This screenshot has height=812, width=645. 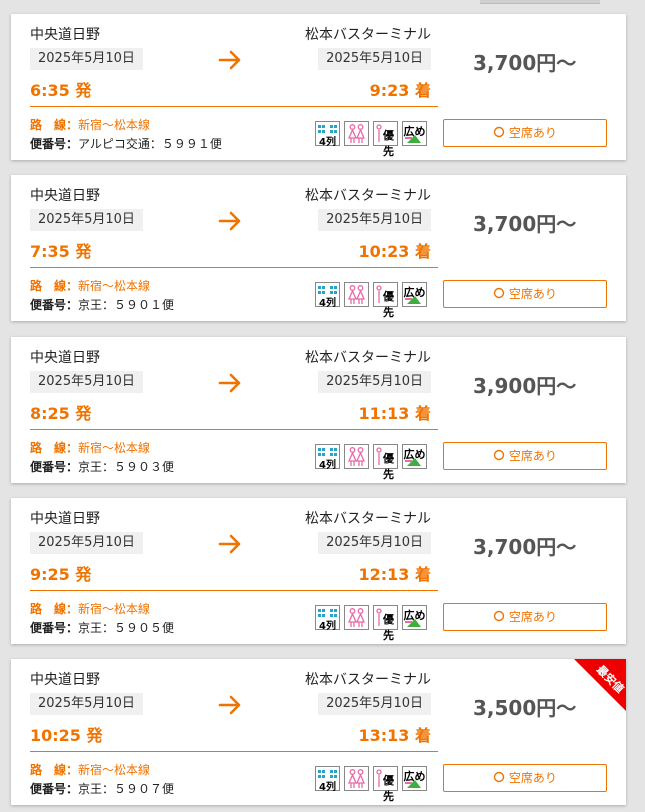 What do you see at coordinates (102, 466) in the screenshot?
I see `flight-info: 便番号：京王：５９０３便` at bounding box center [102, 466].